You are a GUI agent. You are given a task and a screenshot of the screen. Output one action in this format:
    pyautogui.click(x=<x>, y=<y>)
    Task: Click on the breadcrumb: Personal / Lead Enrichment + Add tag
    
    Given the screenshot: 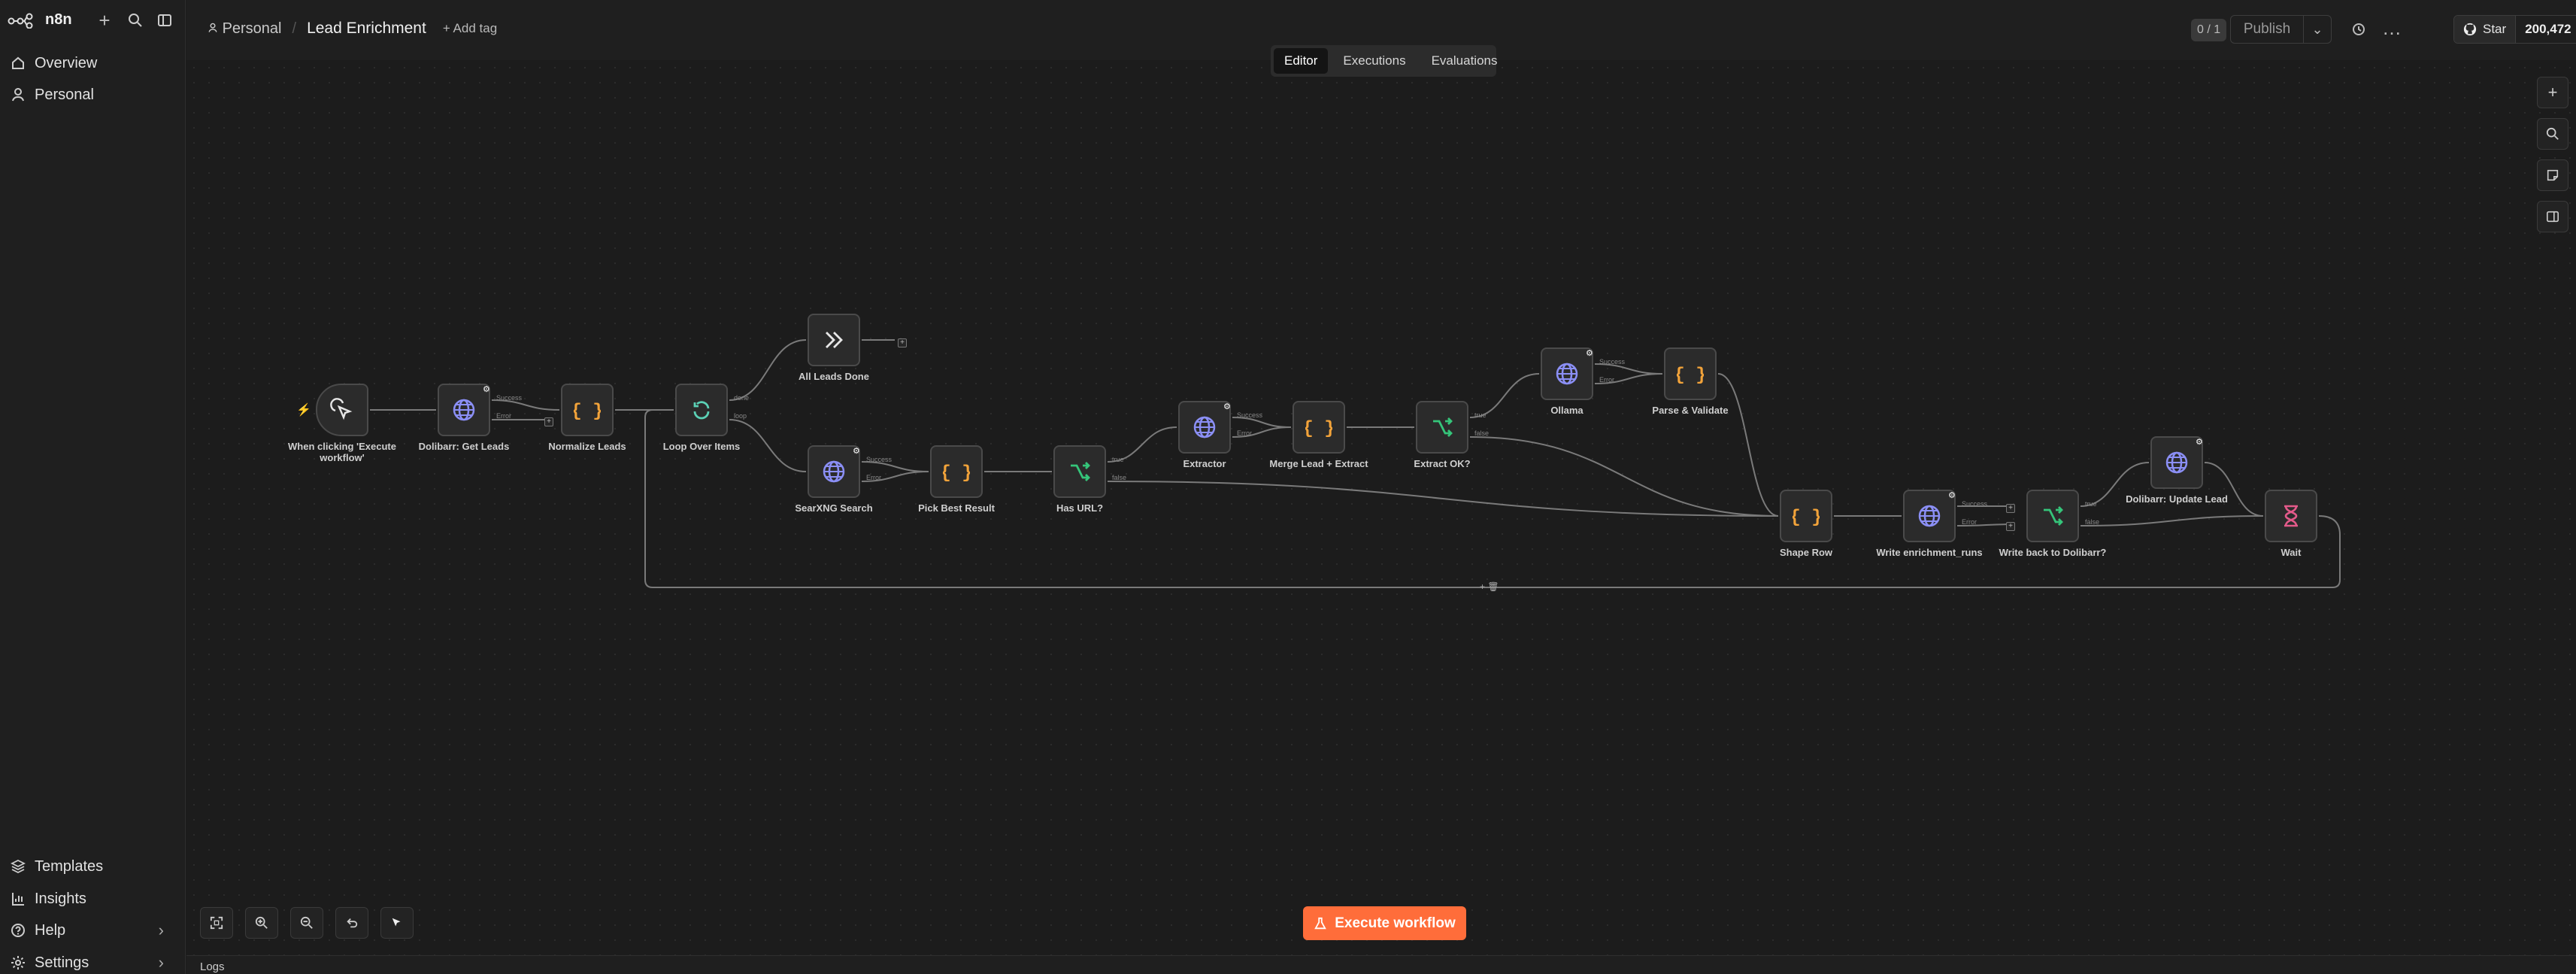 What is the action you would take?
    pyautogui.click(x=352, y=29)
    